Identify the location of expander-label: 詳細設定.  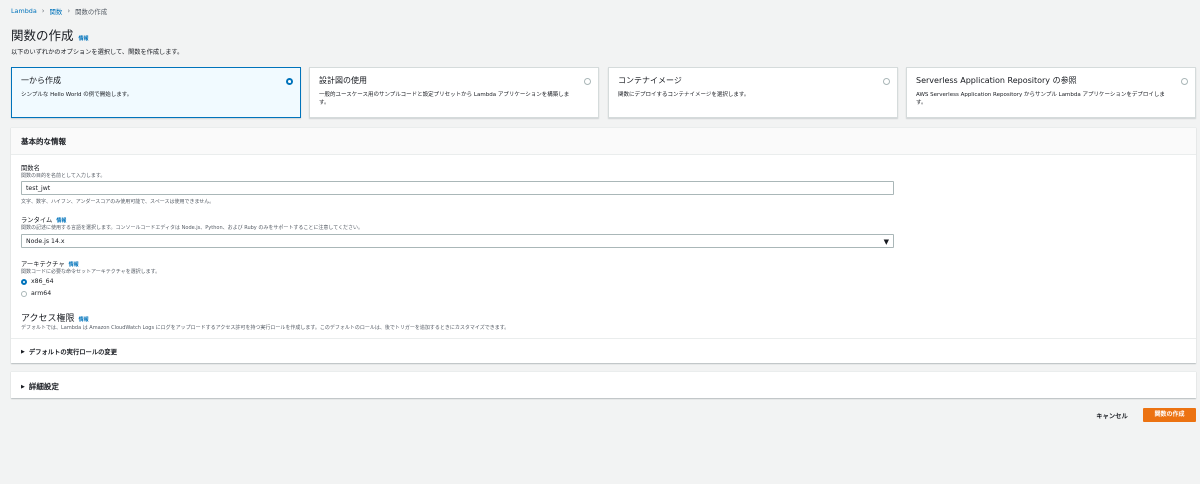
(43, 386).